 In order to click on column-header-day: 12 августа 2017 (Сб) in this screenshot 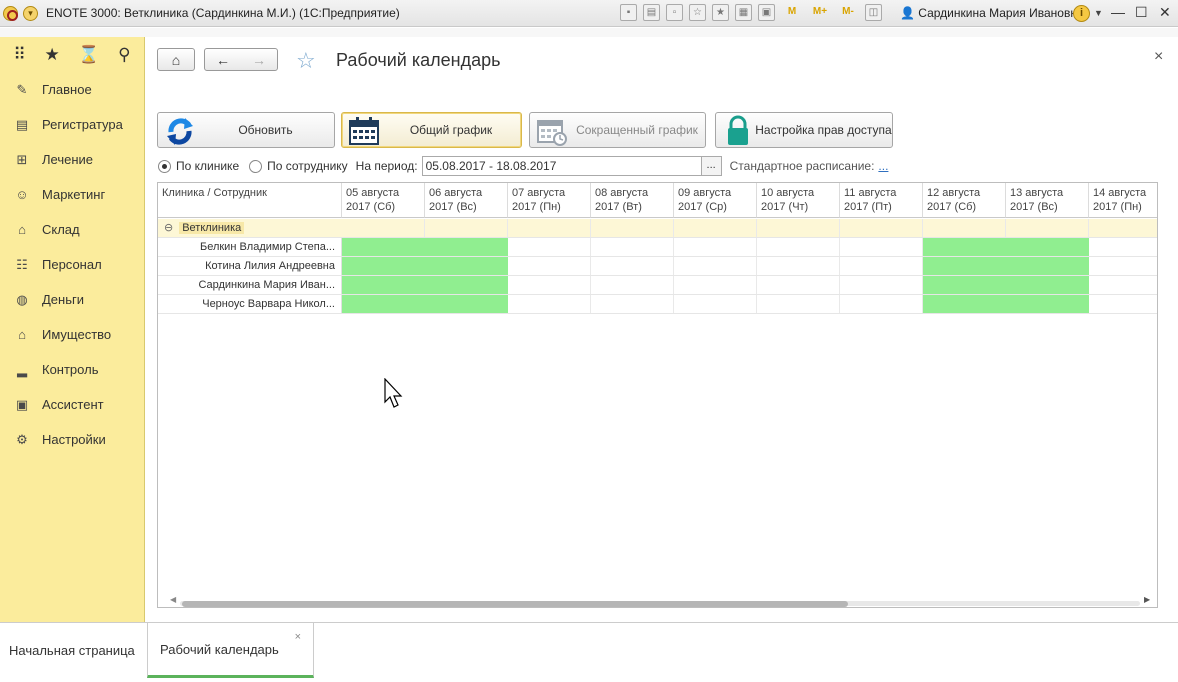, I will do `click(964, 200)`.